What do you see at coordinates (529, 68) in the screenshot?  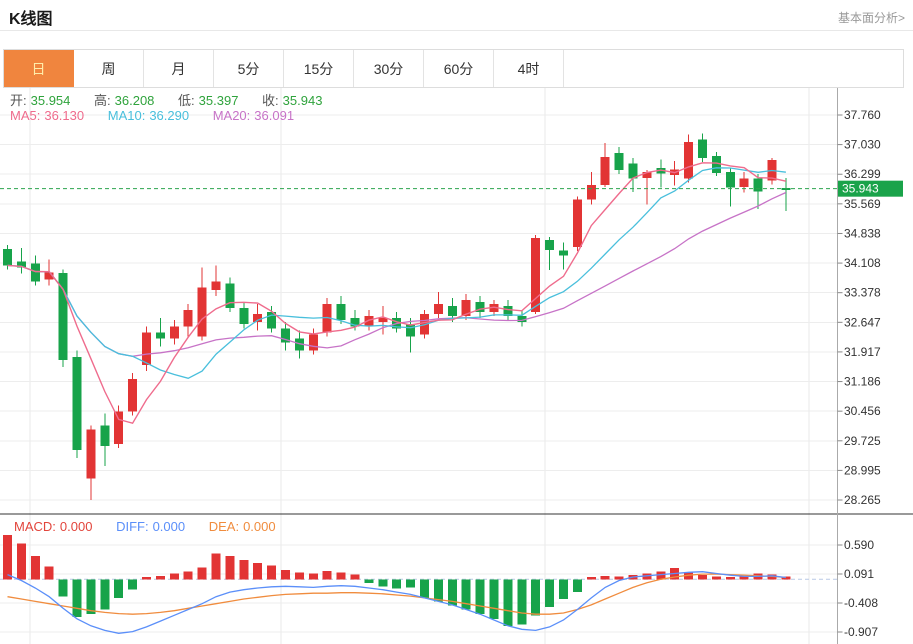 I see `tab-4时: 4时` at bounding box center [529, 68].